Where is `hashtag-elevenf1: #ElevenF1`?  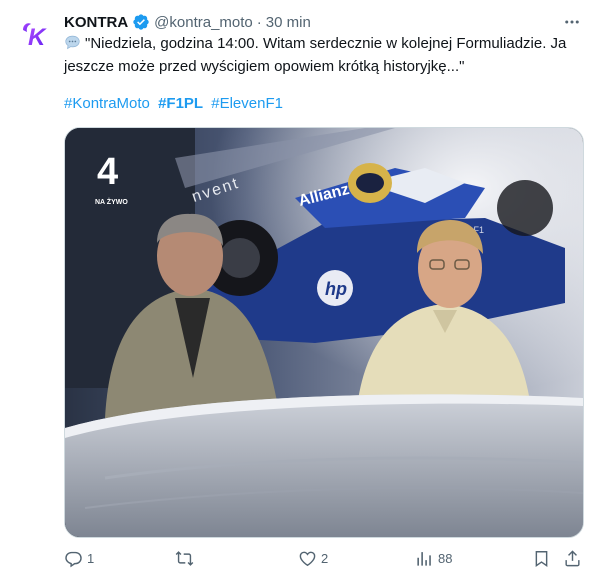
hashtag-elevenf1: #ElevenF1 is located at coordinates (247, 103).